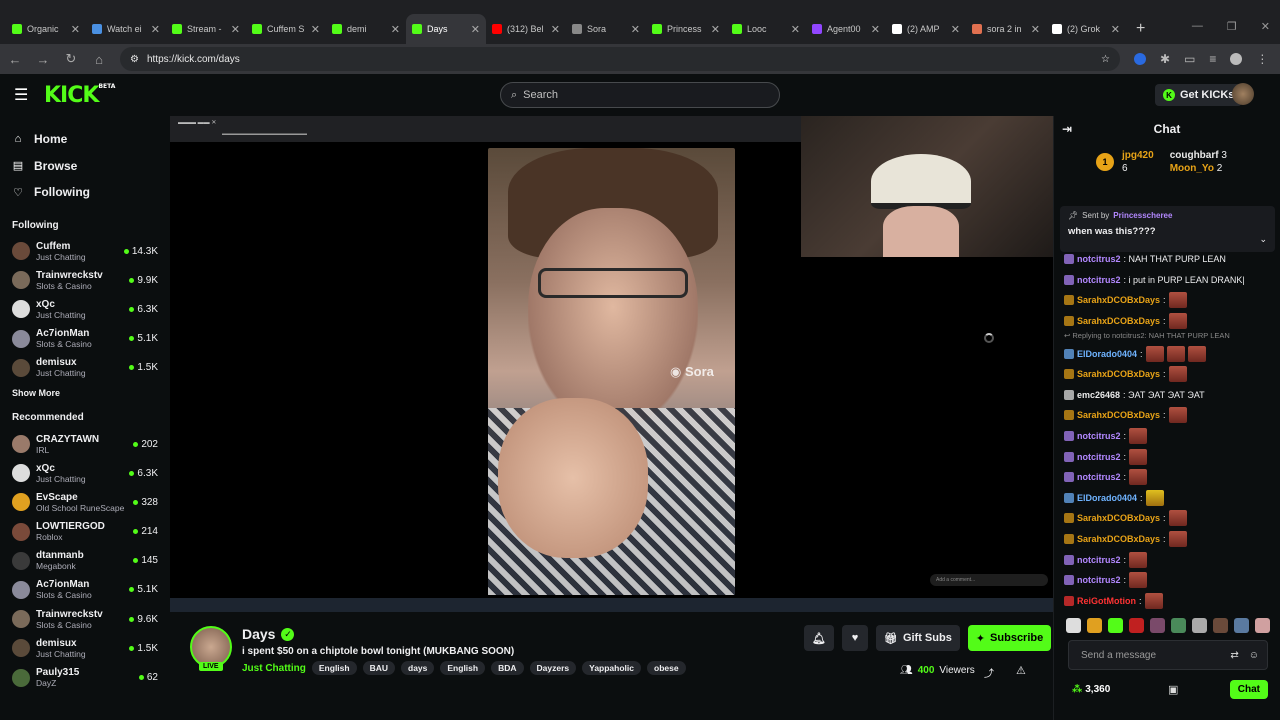 The image size is (1280, 720). I want to click on bookmark-star-icon: ☆, so click(1105, 59).